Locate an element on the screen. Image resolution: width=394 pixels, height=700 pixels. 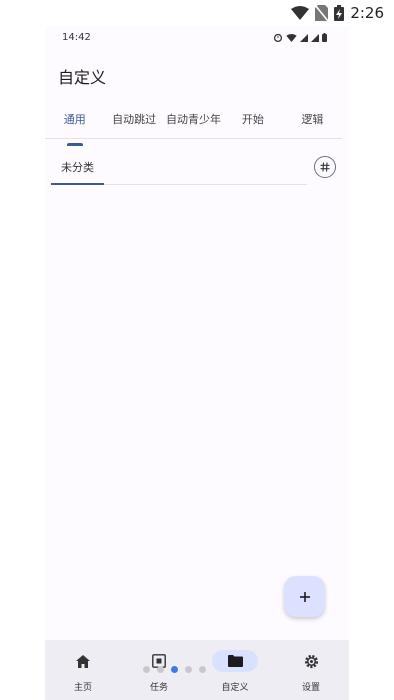
category-tab-label: 未分类 is located at coordinates (77, 167).